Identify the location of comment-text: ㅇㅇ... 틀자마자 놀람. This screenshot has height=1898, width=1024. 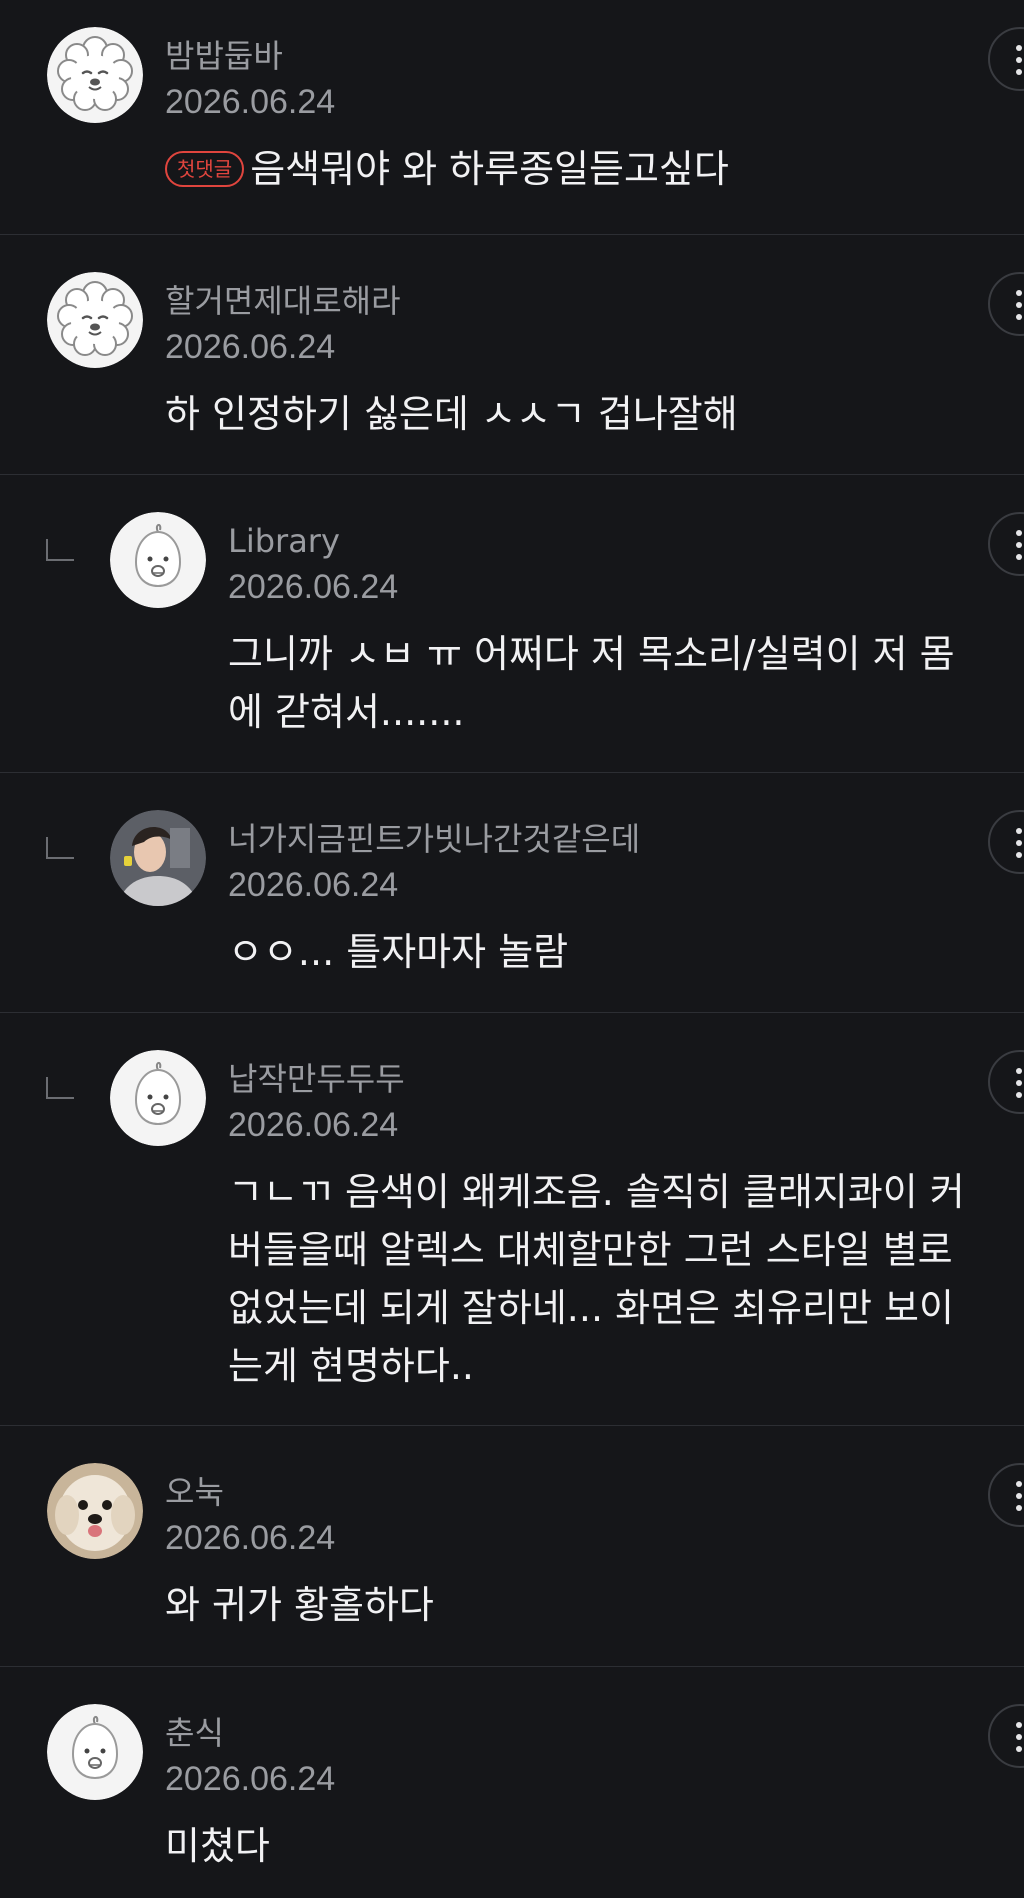
(398, 952).